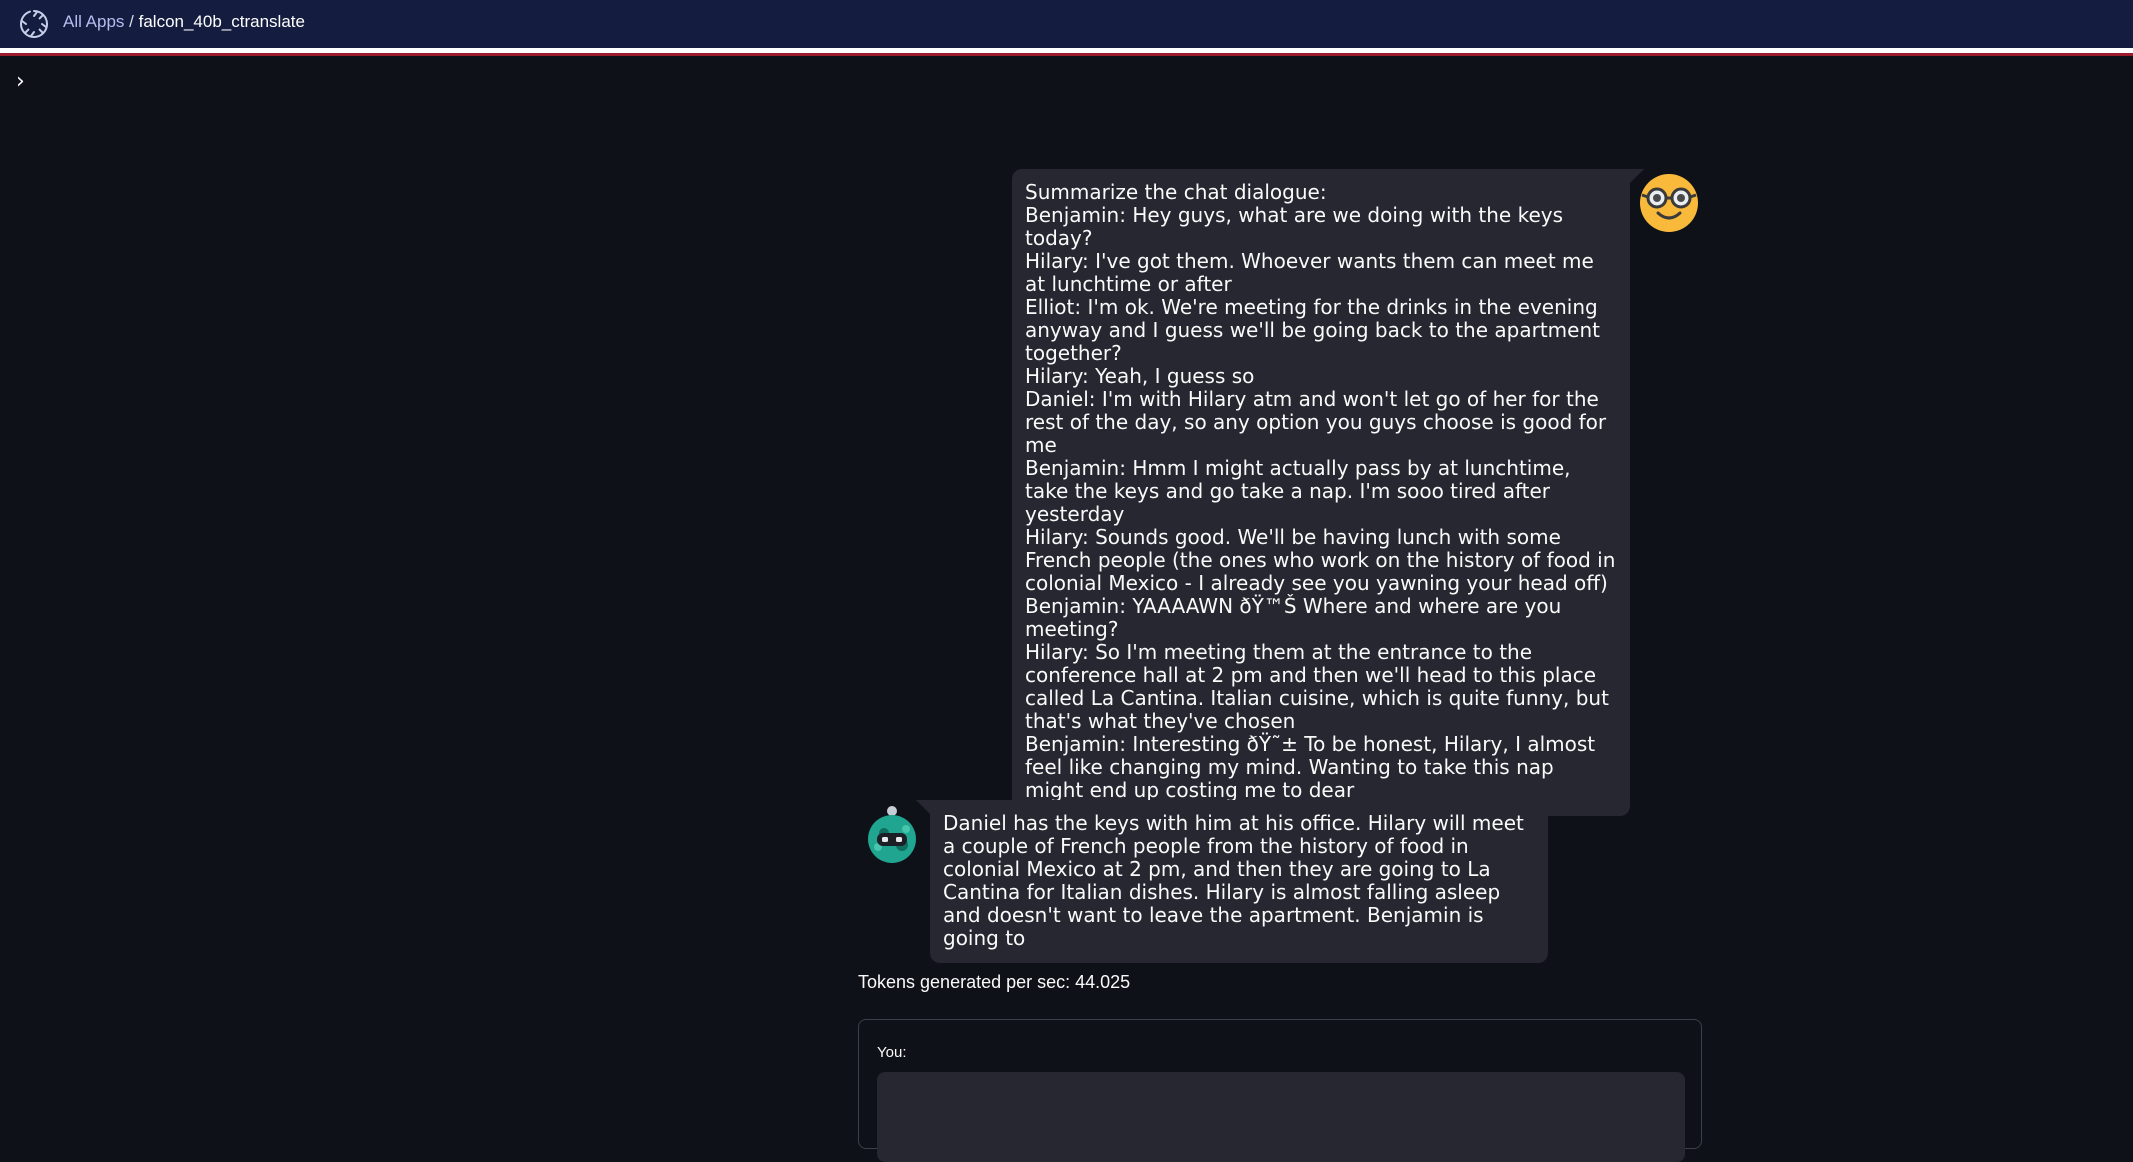 The width and height of the screenshot is (2133, 1162). I want to click on breadcrumb: All Apps / falcon_40b_ctranslate, so click(184, 22).